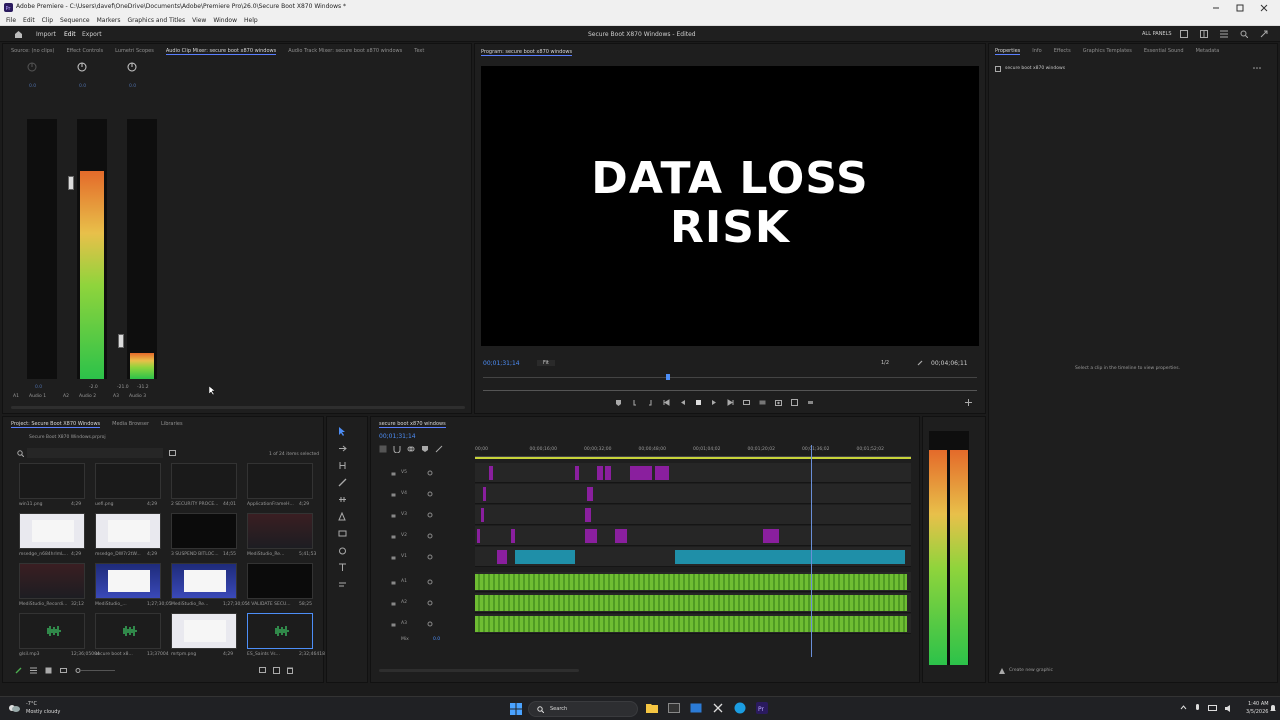 This screenshot has height=720, width=1280. I want to click on create-new-graphic: Create new graphic, so click(1031, 670).